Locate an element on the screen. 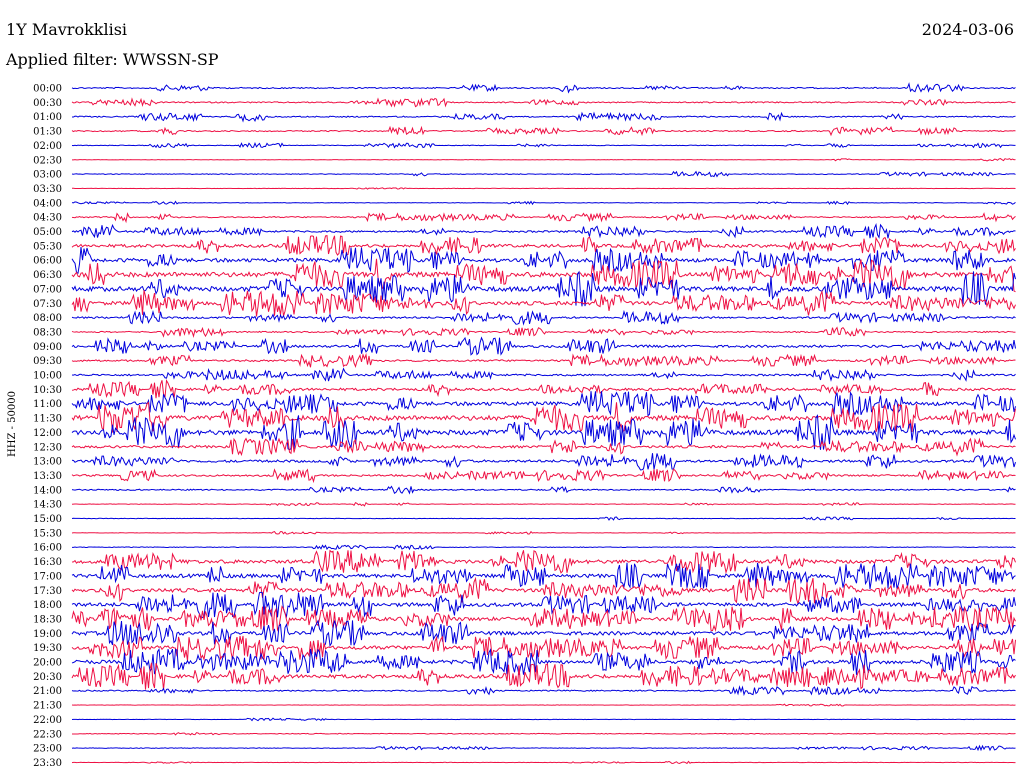 Image resolution: width=1024 pixels, height=780 pixels. time-tick-label: 22:00 is located at coordinates (47, 720).